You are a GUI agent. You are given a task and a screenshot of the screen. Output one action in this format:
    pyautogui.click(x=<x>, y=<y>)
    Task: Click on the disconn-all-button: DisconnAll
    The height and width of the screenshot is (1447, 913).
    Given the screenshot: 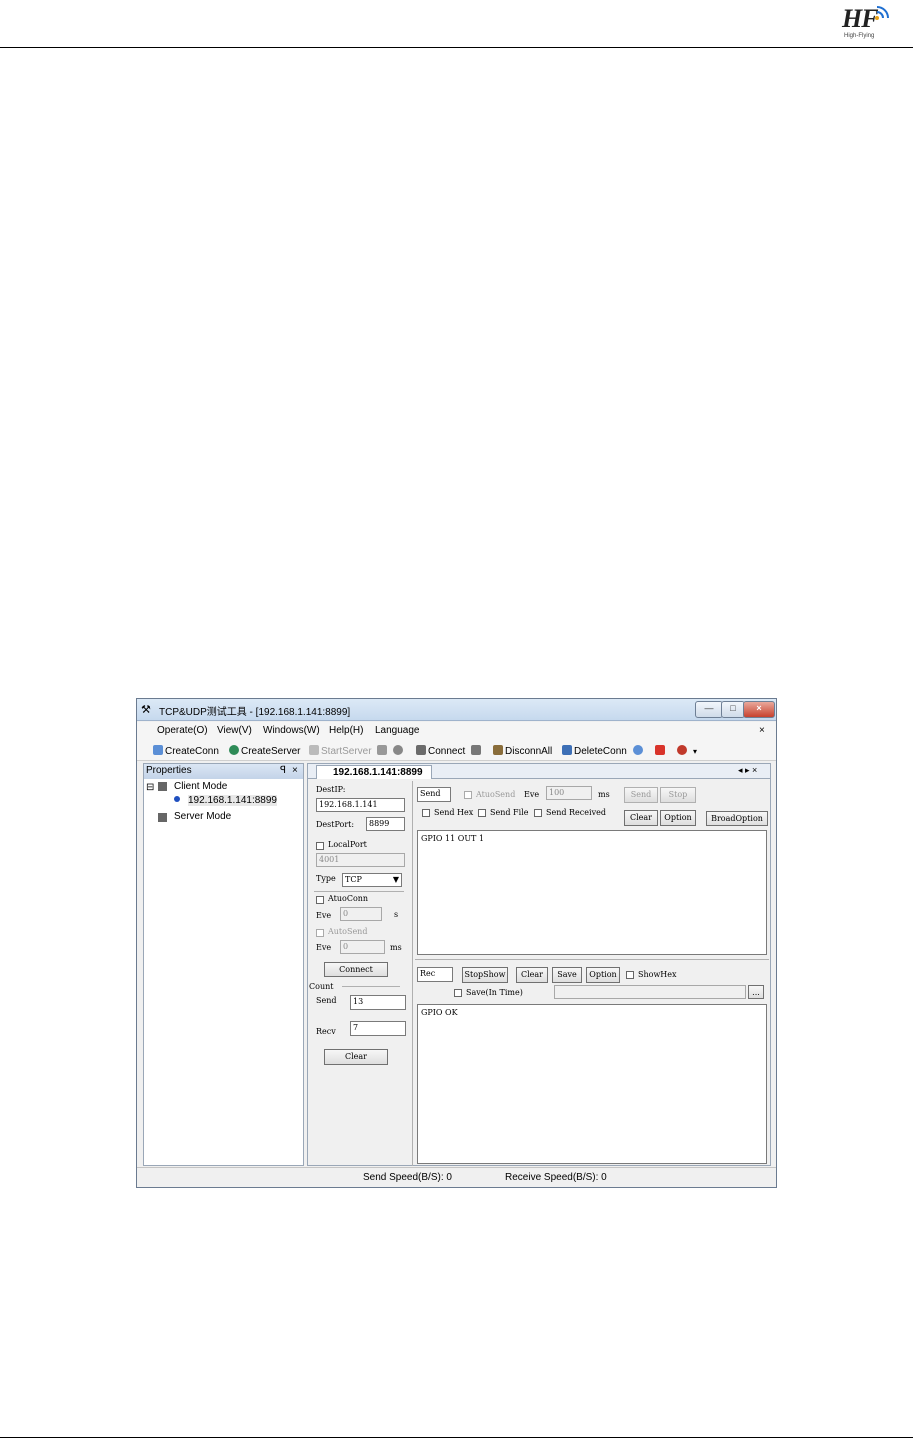 What is the action you would take?
    pyautogui.click(x=522, y=751)
    